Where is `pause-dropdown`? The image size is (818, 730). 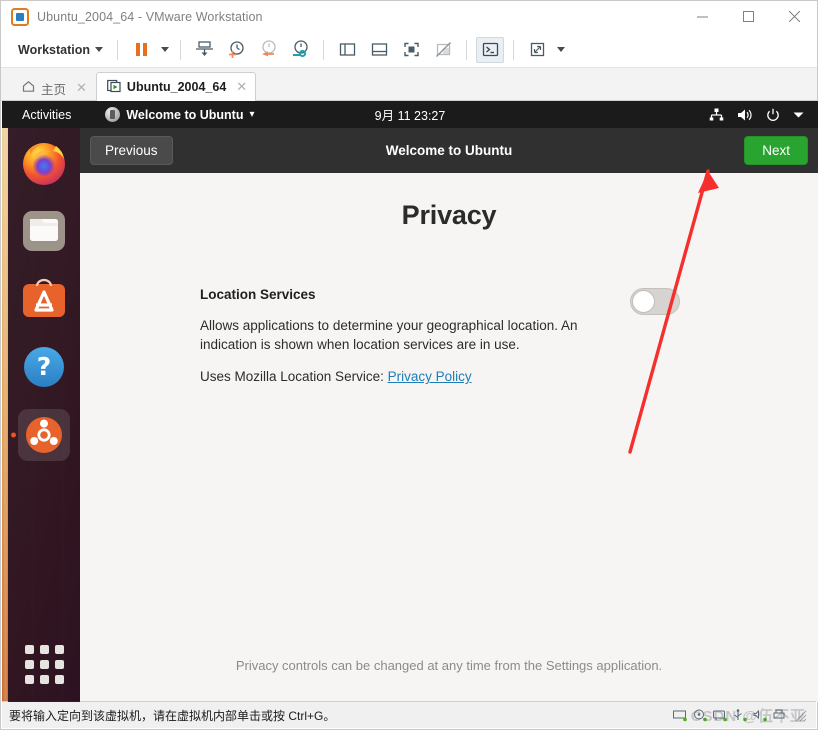 pause-dropdown is located at coordinates (165, 50).